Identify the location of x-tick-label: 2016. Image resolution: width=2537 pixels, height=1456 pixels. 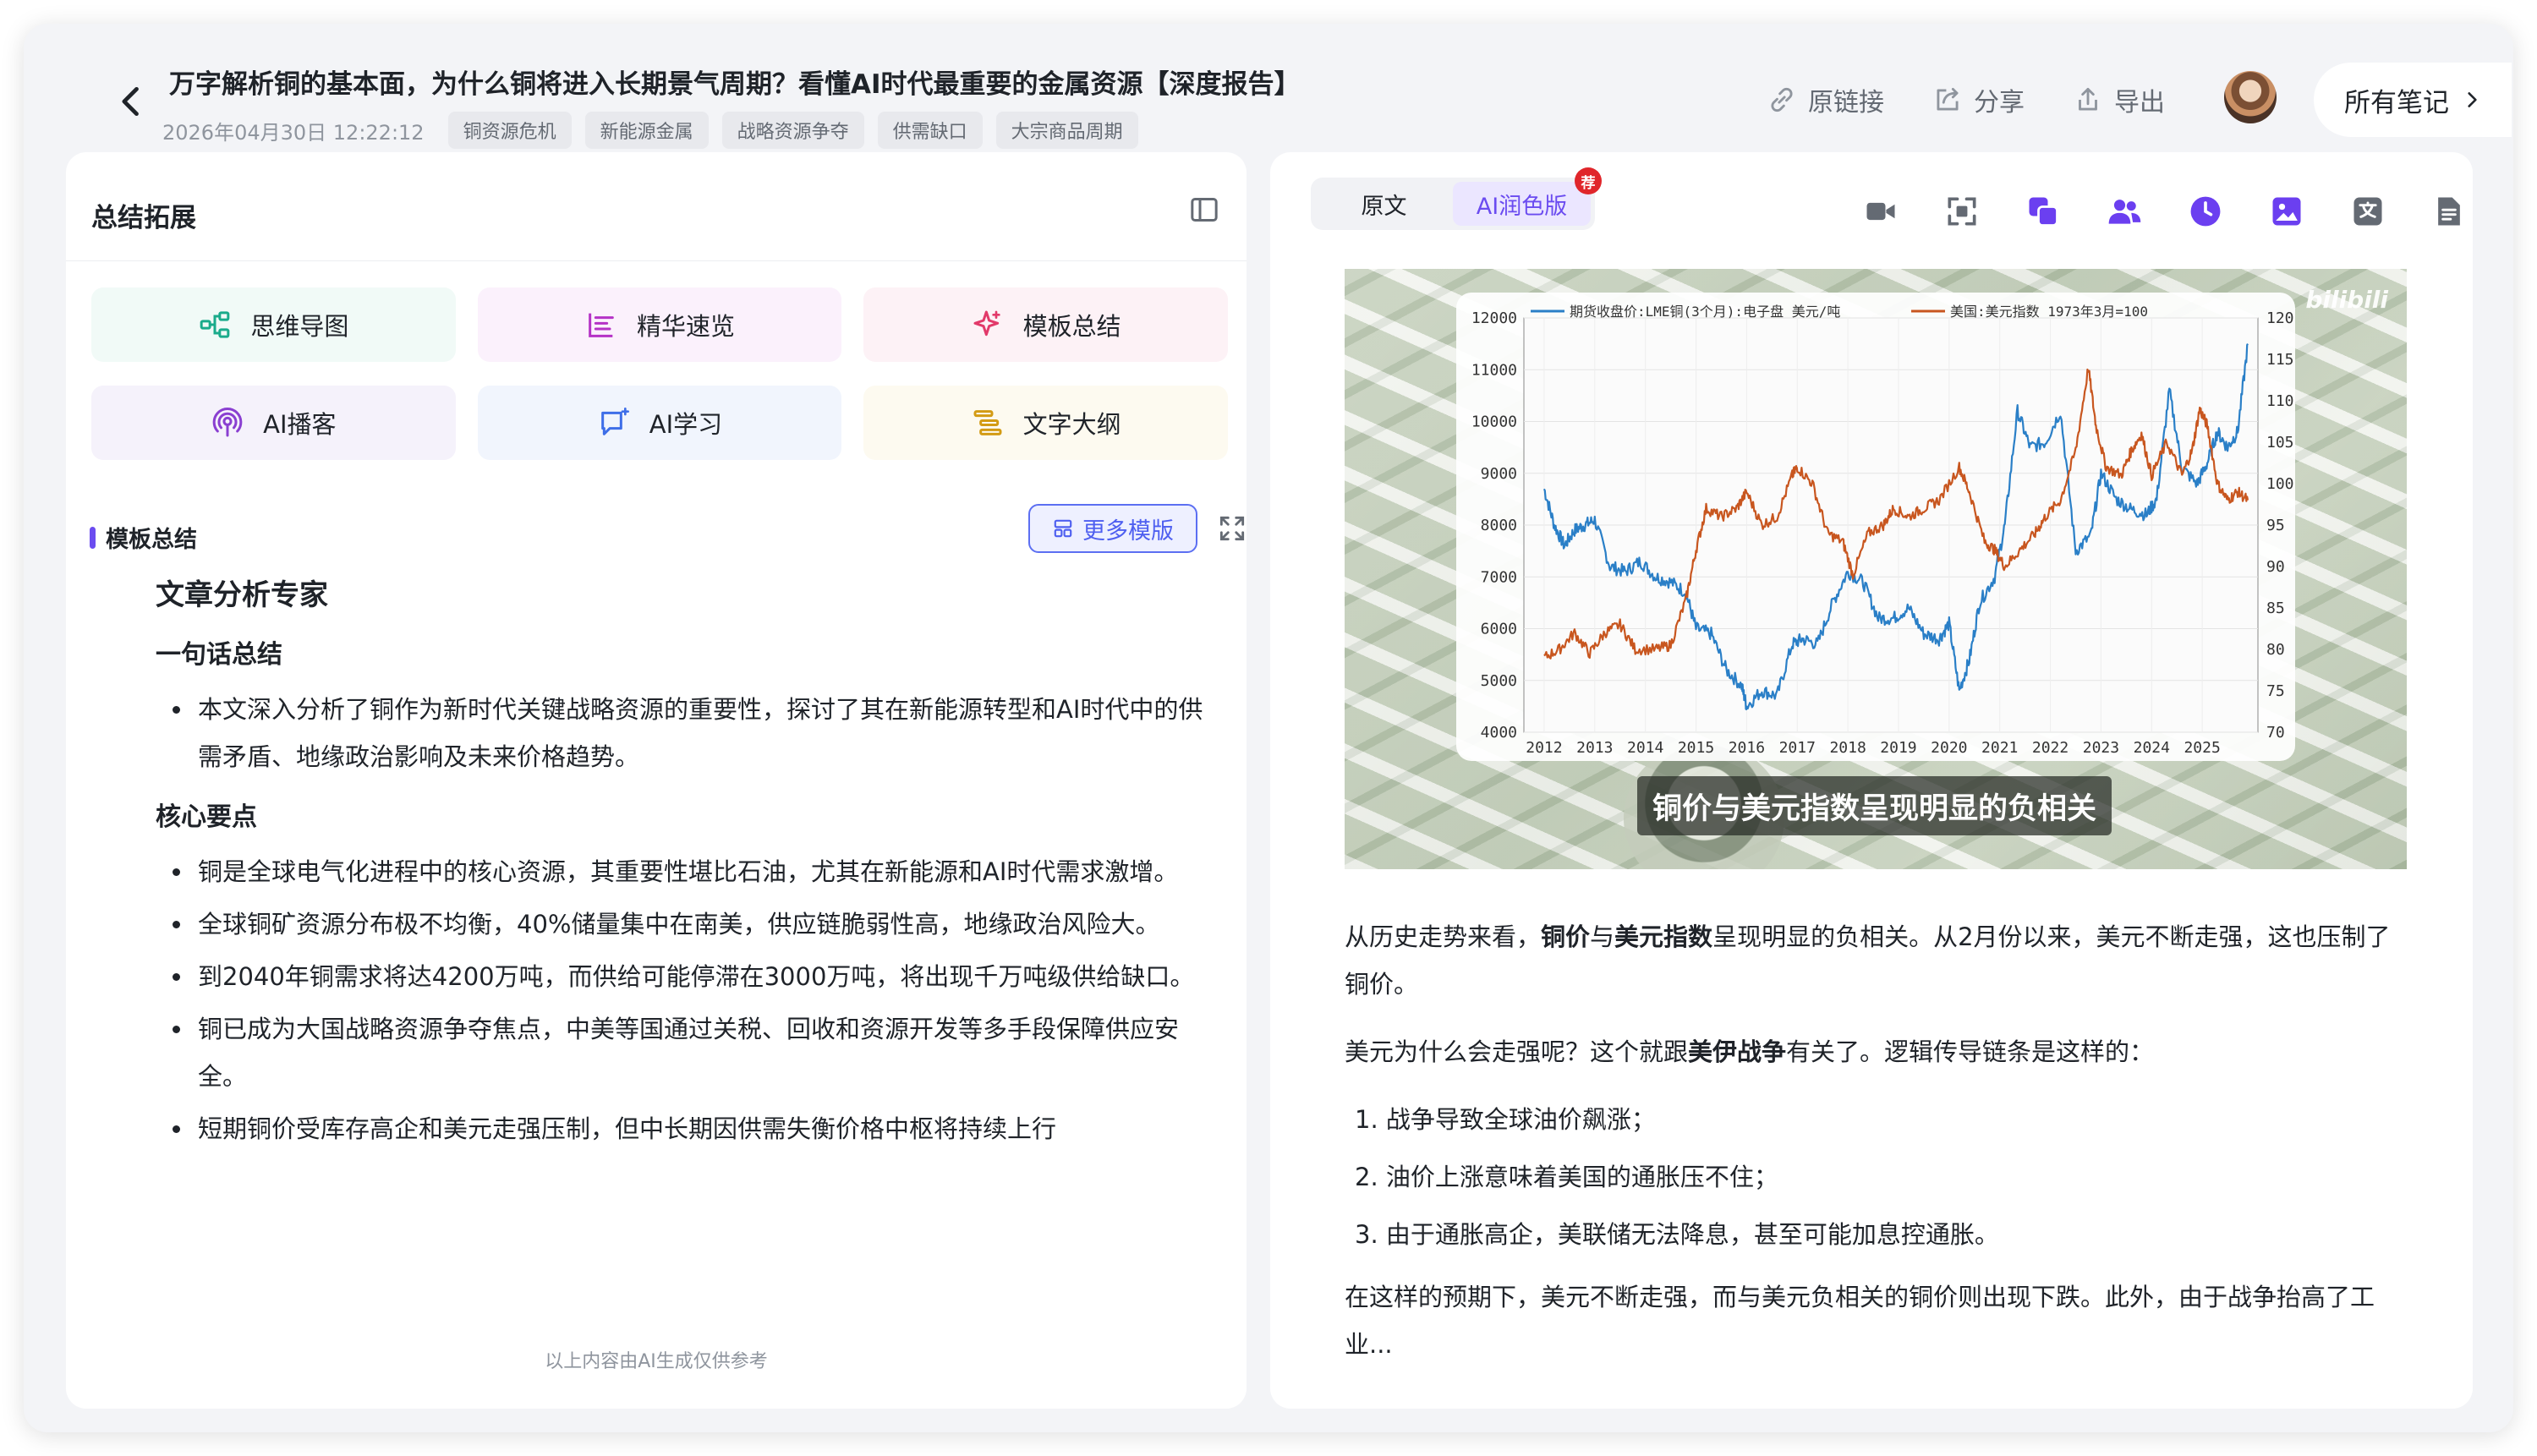
(1747, 748).